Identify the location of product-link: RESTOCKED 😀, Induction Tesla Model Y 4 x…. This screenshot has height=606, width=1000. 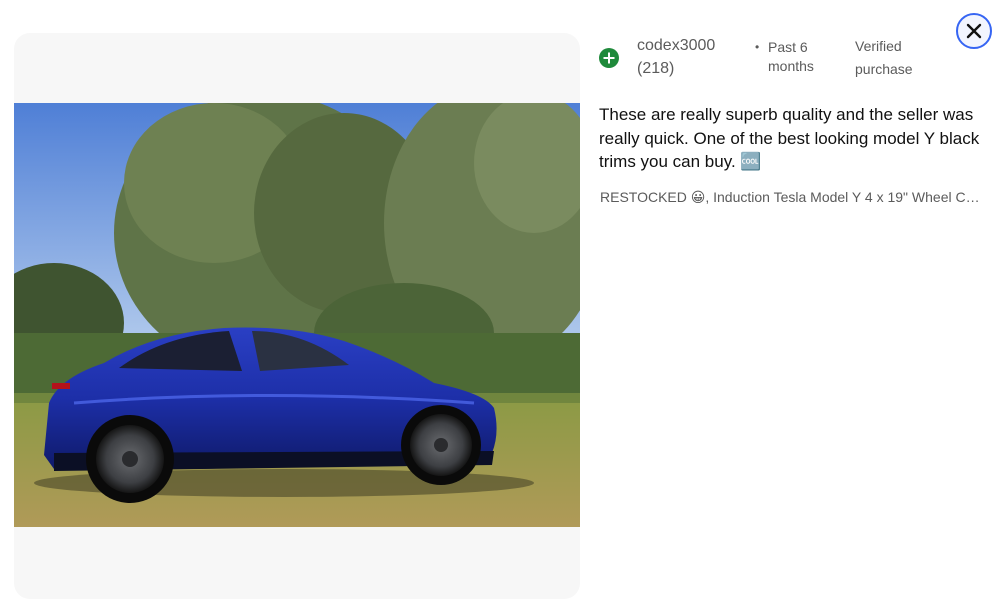
(790, 197).